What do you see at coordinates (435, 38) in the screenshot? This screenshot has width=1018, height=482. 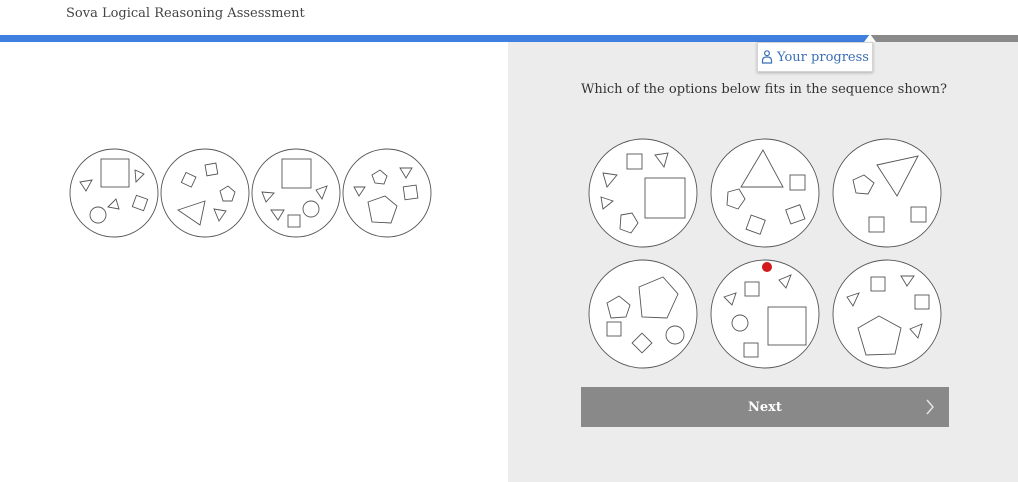 I see `progress-bar-fill` at bounding box center [435, 38].